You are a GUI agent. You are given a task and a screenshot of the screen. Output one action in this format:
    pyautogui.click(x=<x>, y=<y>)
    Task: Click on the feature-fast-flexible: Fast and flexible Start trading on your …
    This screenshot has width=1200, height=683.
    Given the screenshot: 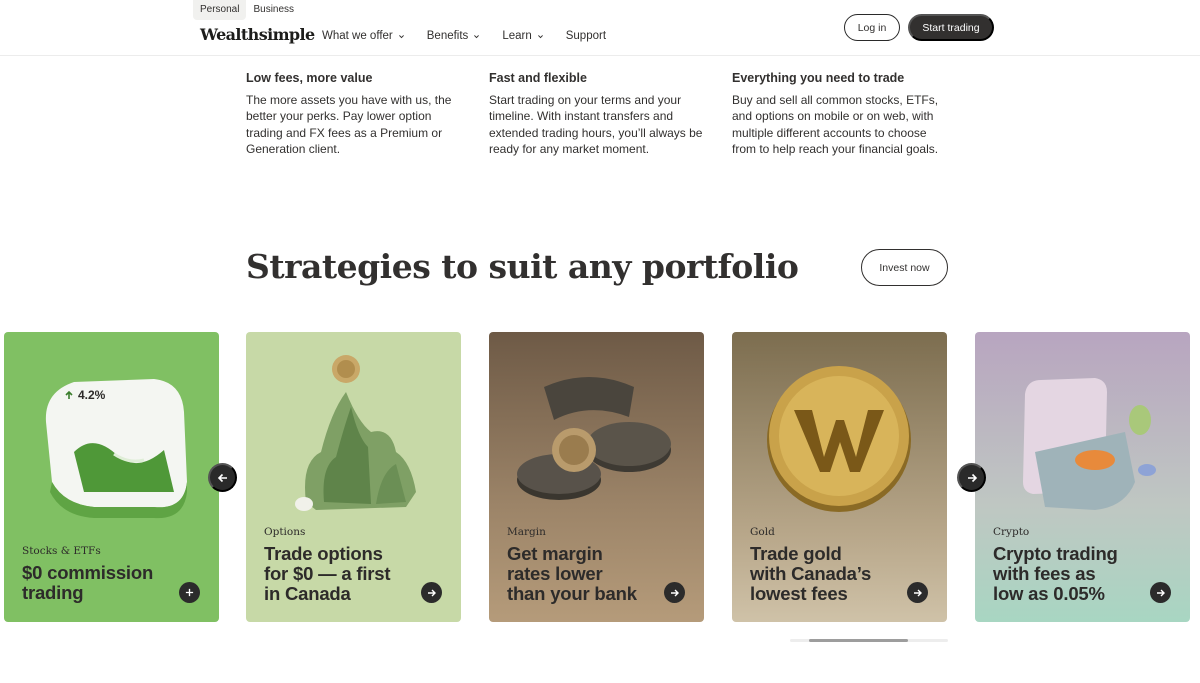 What is the action you would take?
    pyautogui.click(x=596, y=114)
    